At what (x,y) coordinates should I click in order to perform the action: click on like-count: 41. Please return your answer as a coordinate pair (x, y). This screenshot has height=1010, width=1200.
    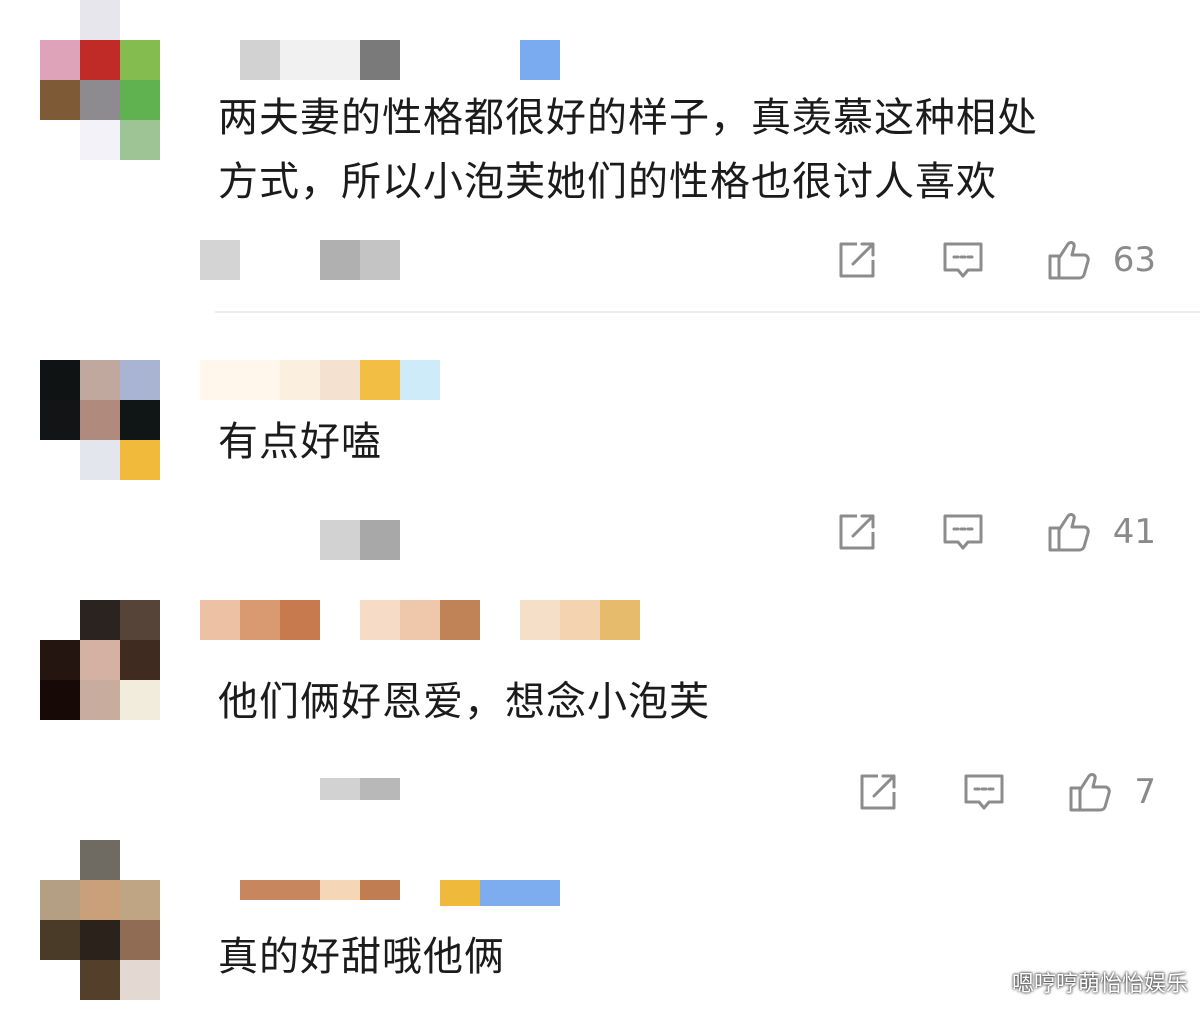
    Looking at the image, I should click on (1134, 532).